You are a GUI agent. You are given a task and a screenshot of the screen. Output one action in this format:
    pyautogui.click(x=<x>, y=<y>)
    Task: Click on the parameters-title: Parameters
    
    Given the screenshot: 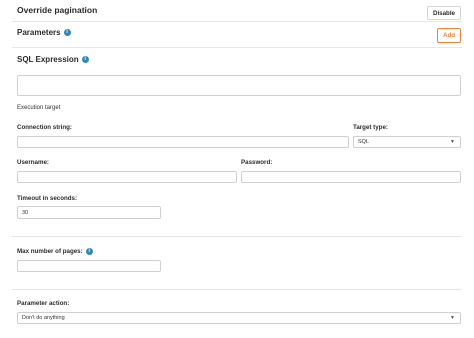 What is the action you would take?
    pyautogui.click(x=39, y=32)
    